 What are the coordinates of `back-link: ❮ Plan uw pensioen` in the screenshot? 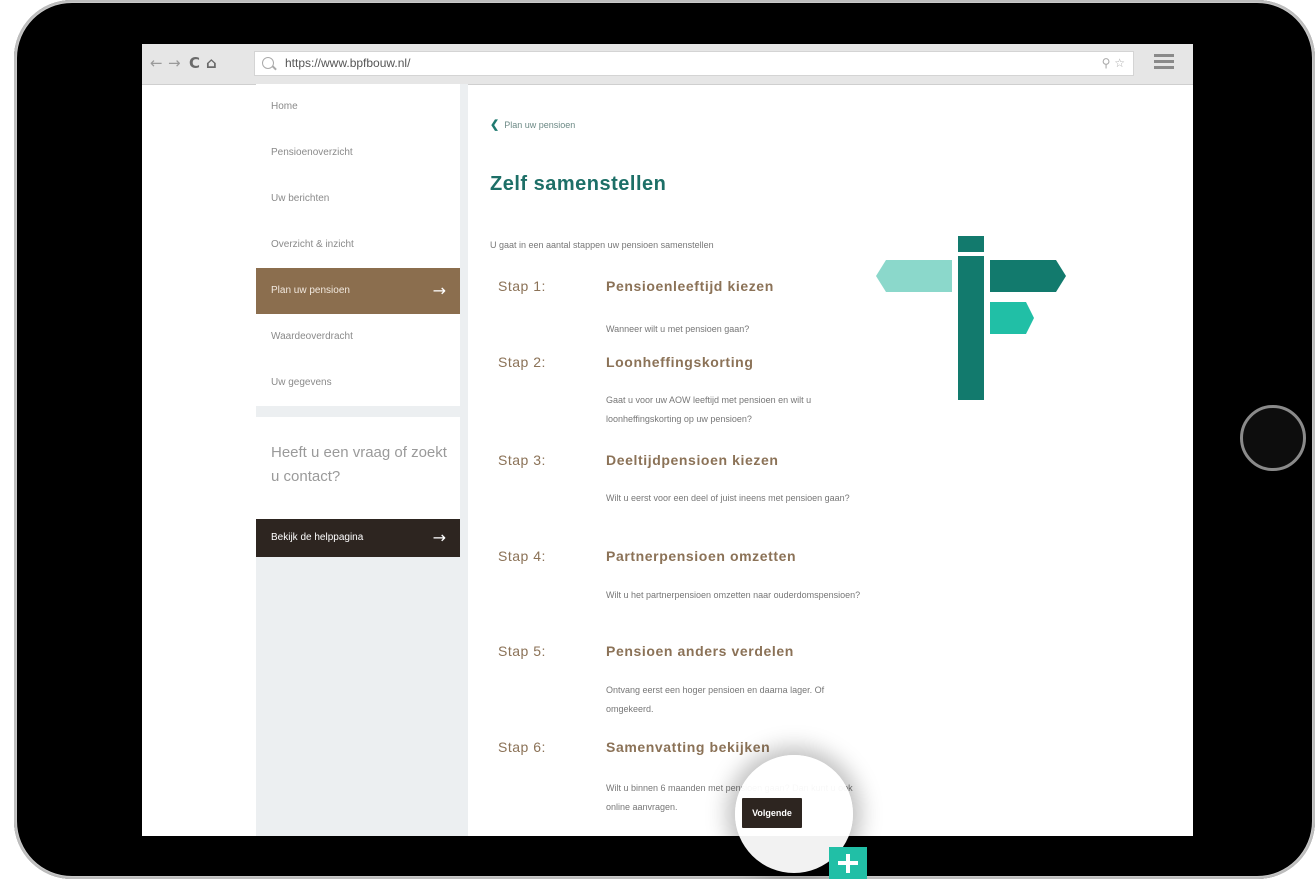 It's located at (532, 124).